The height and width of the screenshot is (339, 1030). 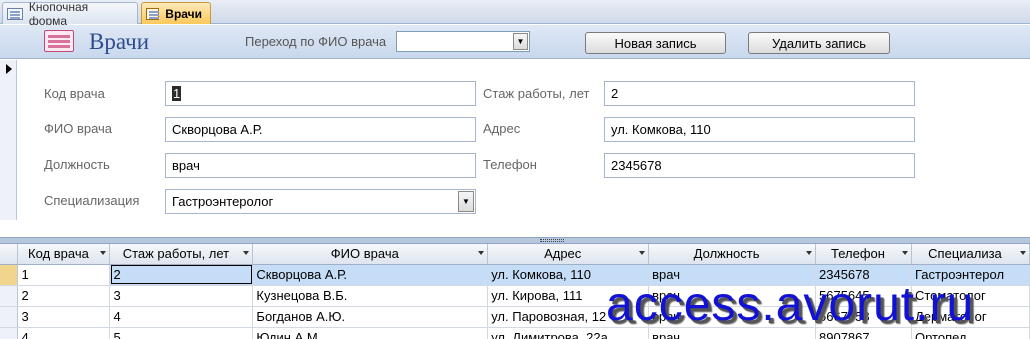 I want to click on adres-field: ул. Комкова, 110, so click(x=759, y=129).